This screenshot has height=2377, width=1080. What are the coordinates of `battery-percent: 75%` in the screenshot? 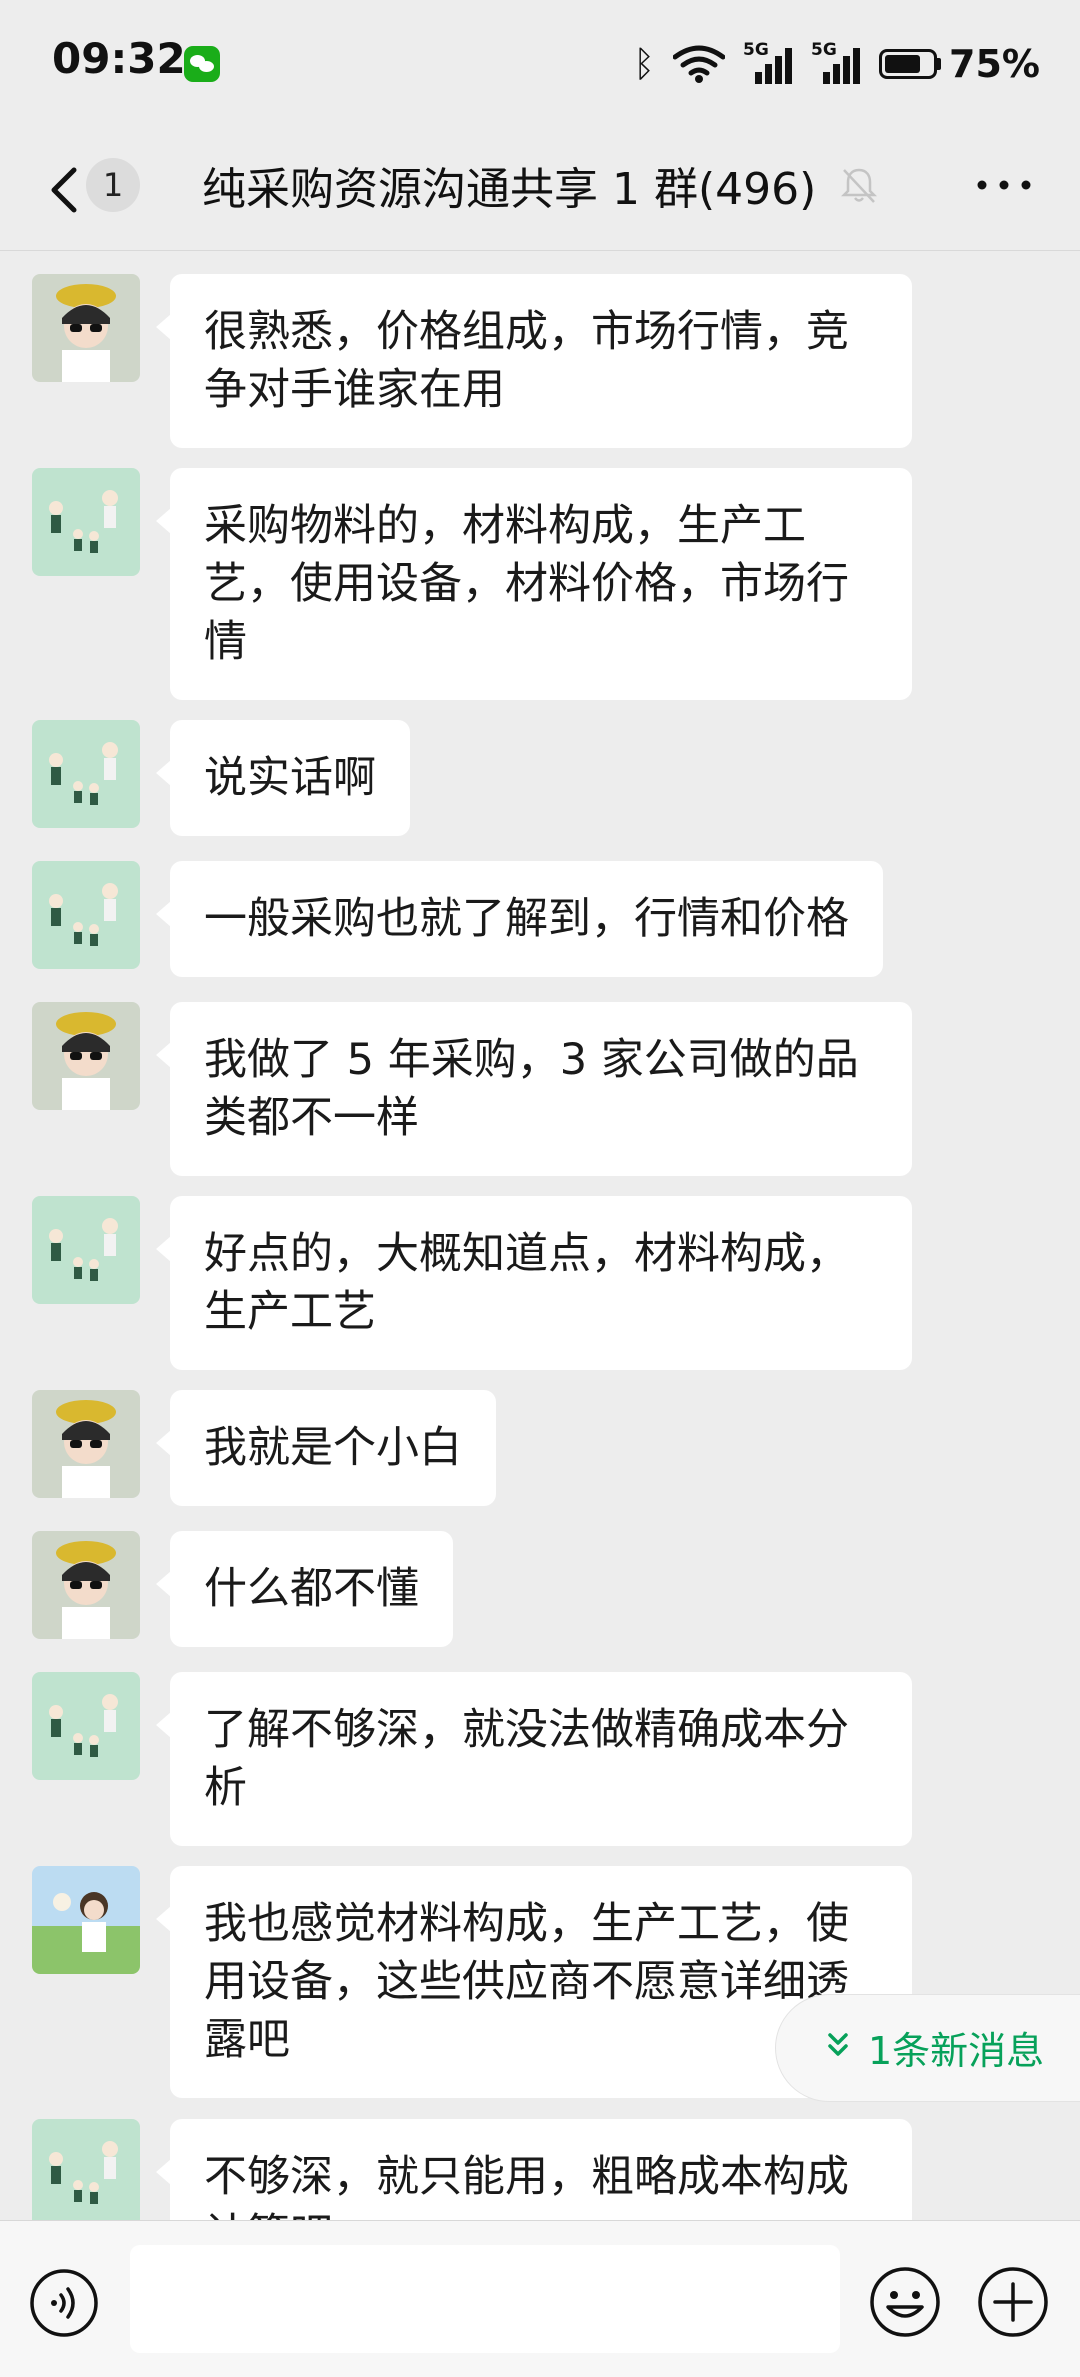 It's located at (994, 64).